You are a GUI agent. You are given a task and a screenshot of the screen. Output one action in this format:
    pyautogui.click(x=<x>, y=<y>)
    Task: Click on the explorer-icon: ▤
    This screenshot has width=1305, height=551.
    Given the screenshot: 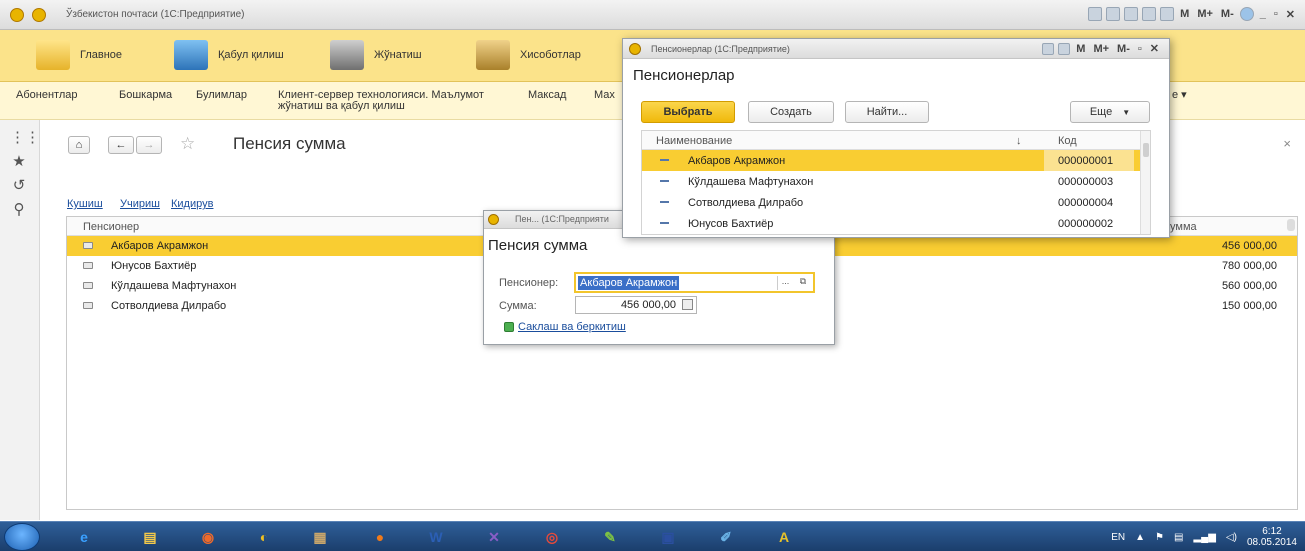 What is the action you would take?
    pyautogui.click(x=150, y=537)
    